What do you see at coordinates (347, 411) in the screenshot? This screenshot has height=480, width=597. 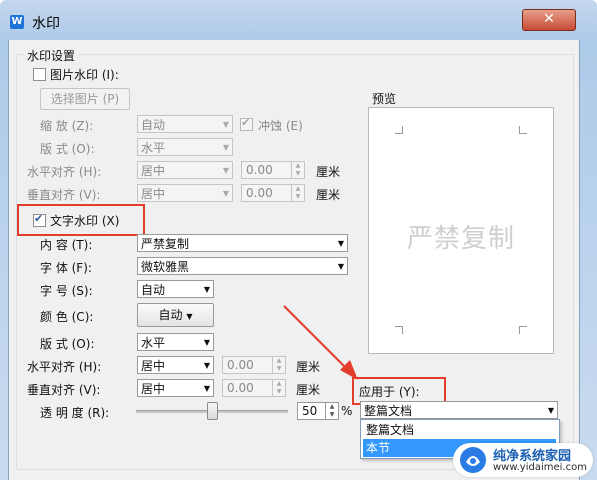 I see `transparency-unit: %` at bounding box center [347, 411].